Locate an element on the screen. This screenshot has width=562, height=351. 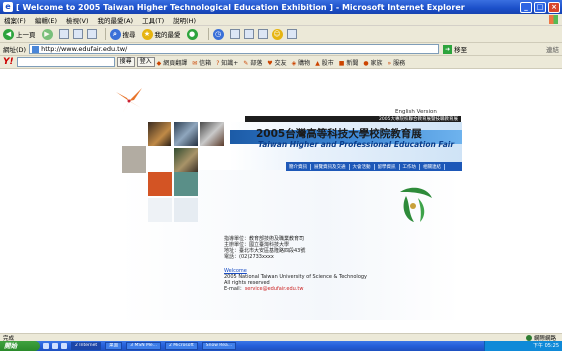
main-nav: 簡介資訊 展覽資訊及交通 大會活動 留學資訊 工作坊 相關連結 is located at coordinates (374, 166).